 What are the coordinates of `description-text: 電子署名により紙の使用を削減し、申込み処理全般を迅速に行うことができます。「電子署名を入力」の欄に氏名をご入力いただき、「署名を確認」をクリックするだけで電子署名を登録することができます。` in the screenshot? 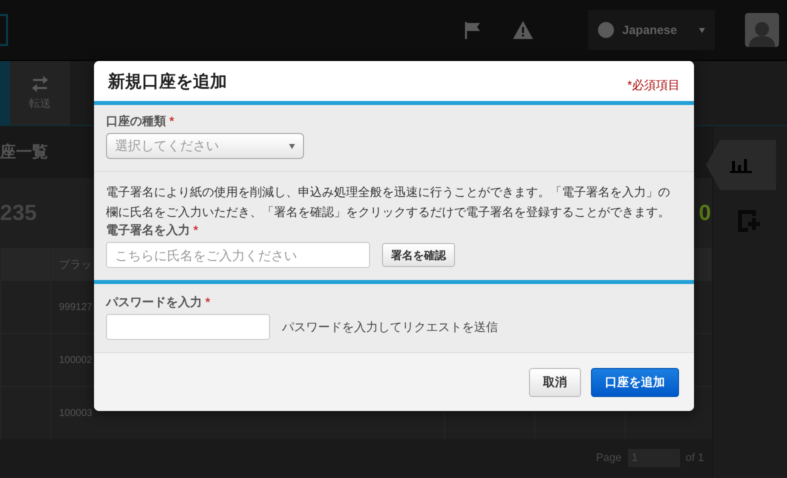 It's located at (388, 202).